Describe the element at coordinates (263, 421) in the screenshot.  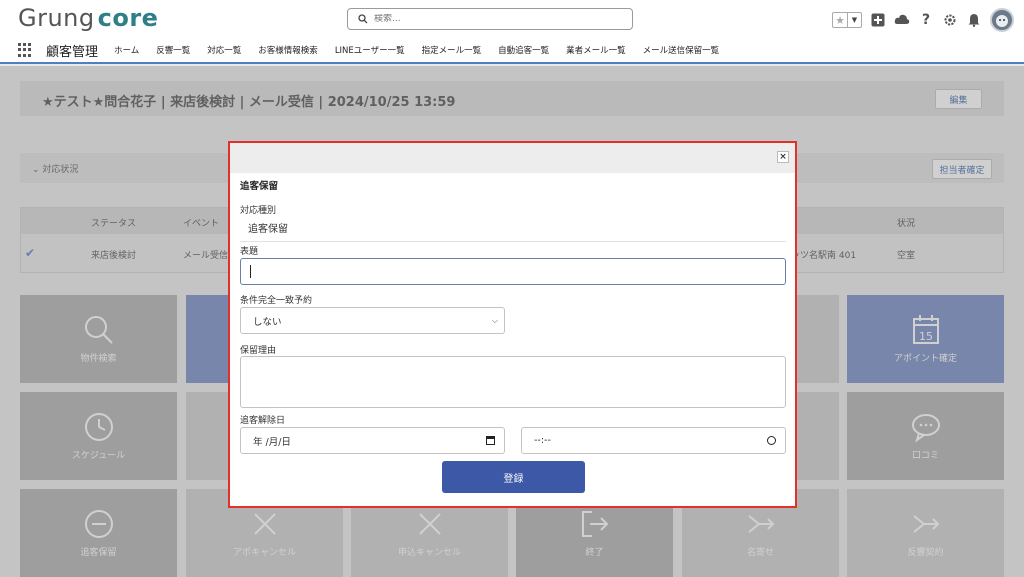
I see `release-date-label: 追客解除日` at that location.